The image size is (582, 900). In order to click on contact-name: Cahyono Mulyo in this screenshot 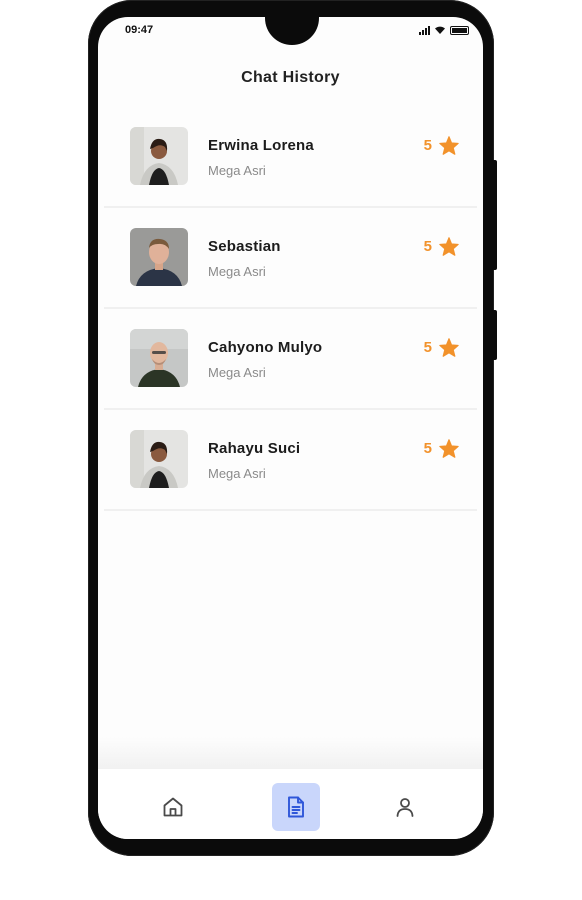, I will do `click(265, 347)`.